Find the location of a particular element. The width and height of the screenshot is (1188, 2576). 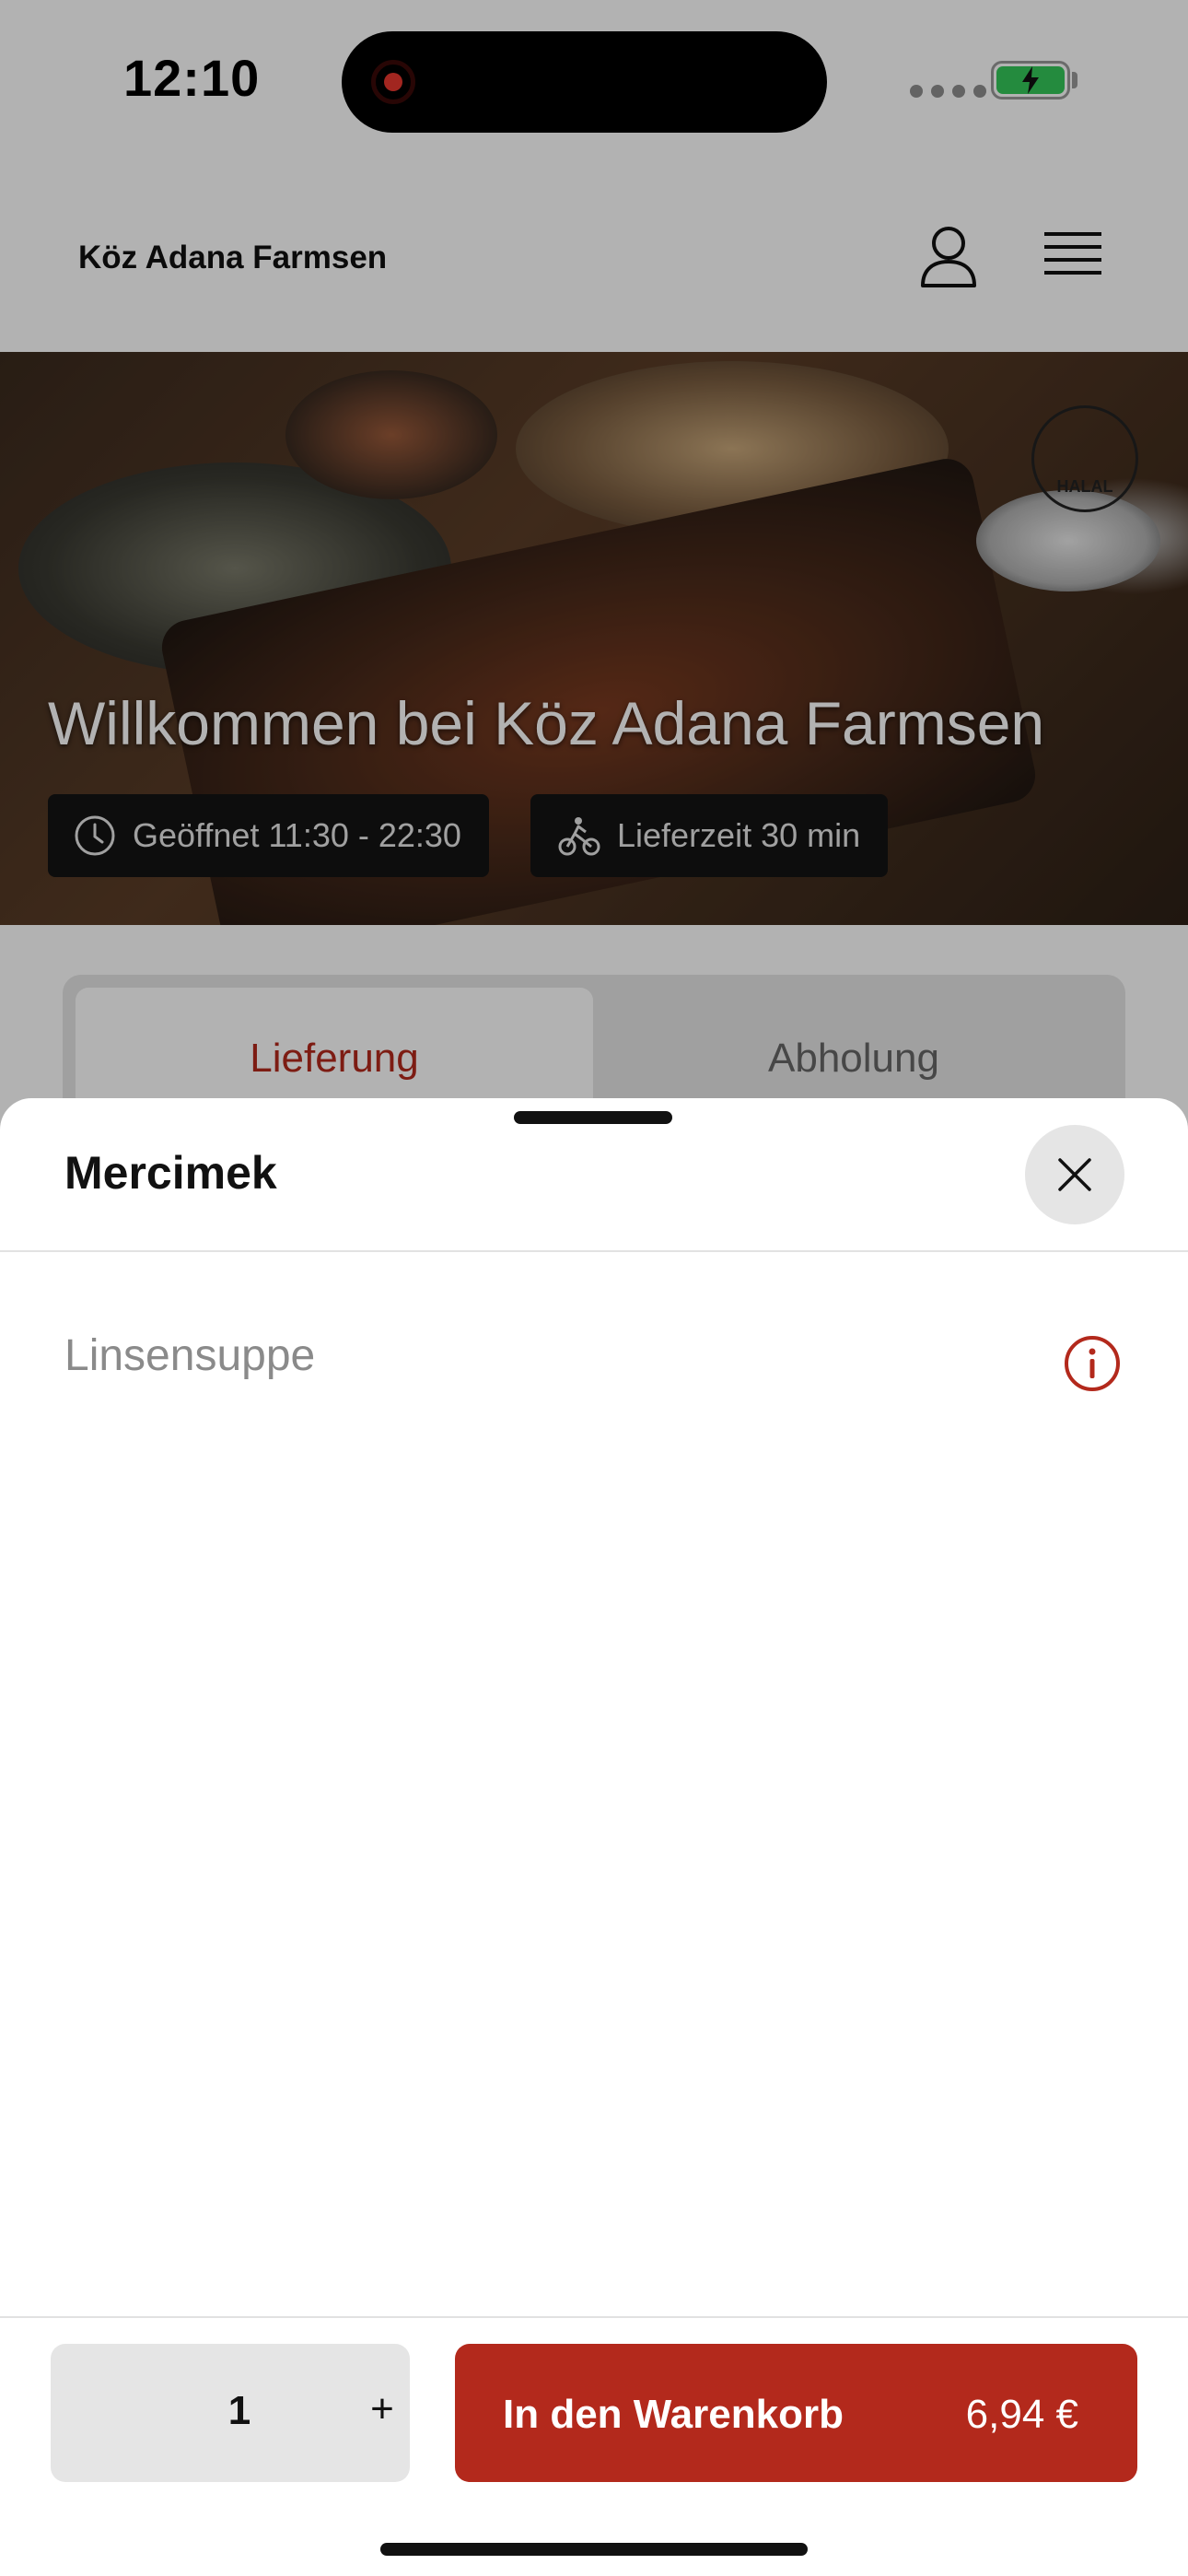

divider is located at coordinates (594, 1251).